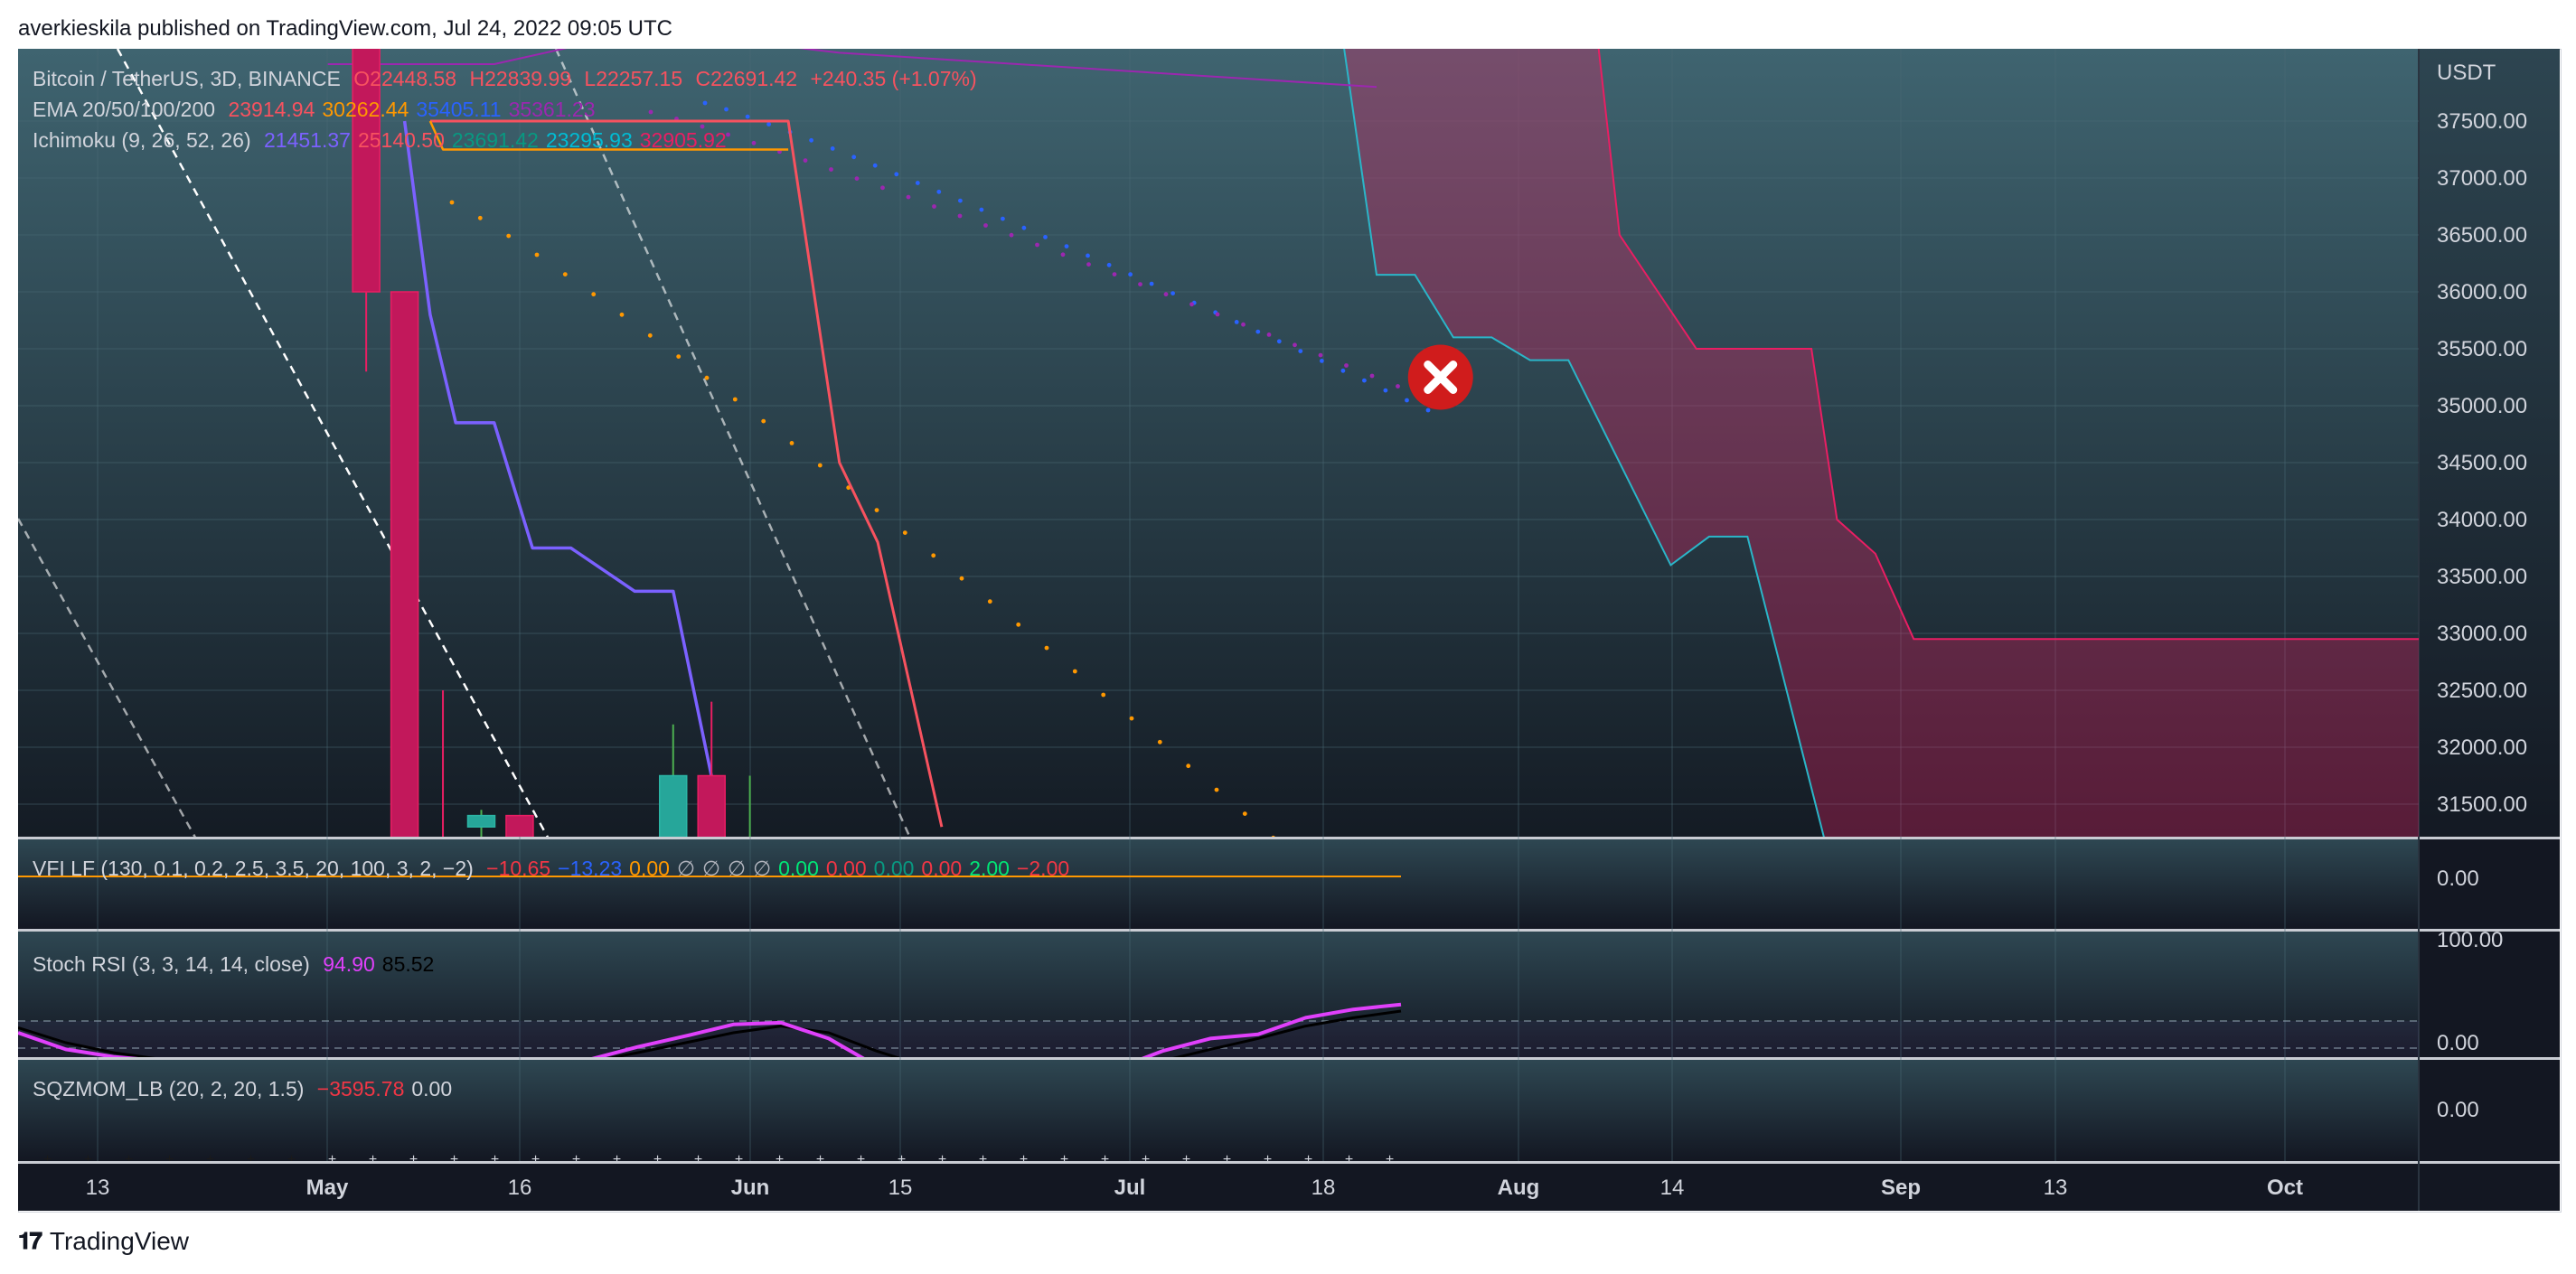 This screenshot has width=2576, height=1274. Describe the element at coordinates (518, 868) in the screenshot. I see `vfi-value-0: −10.65` at that location.